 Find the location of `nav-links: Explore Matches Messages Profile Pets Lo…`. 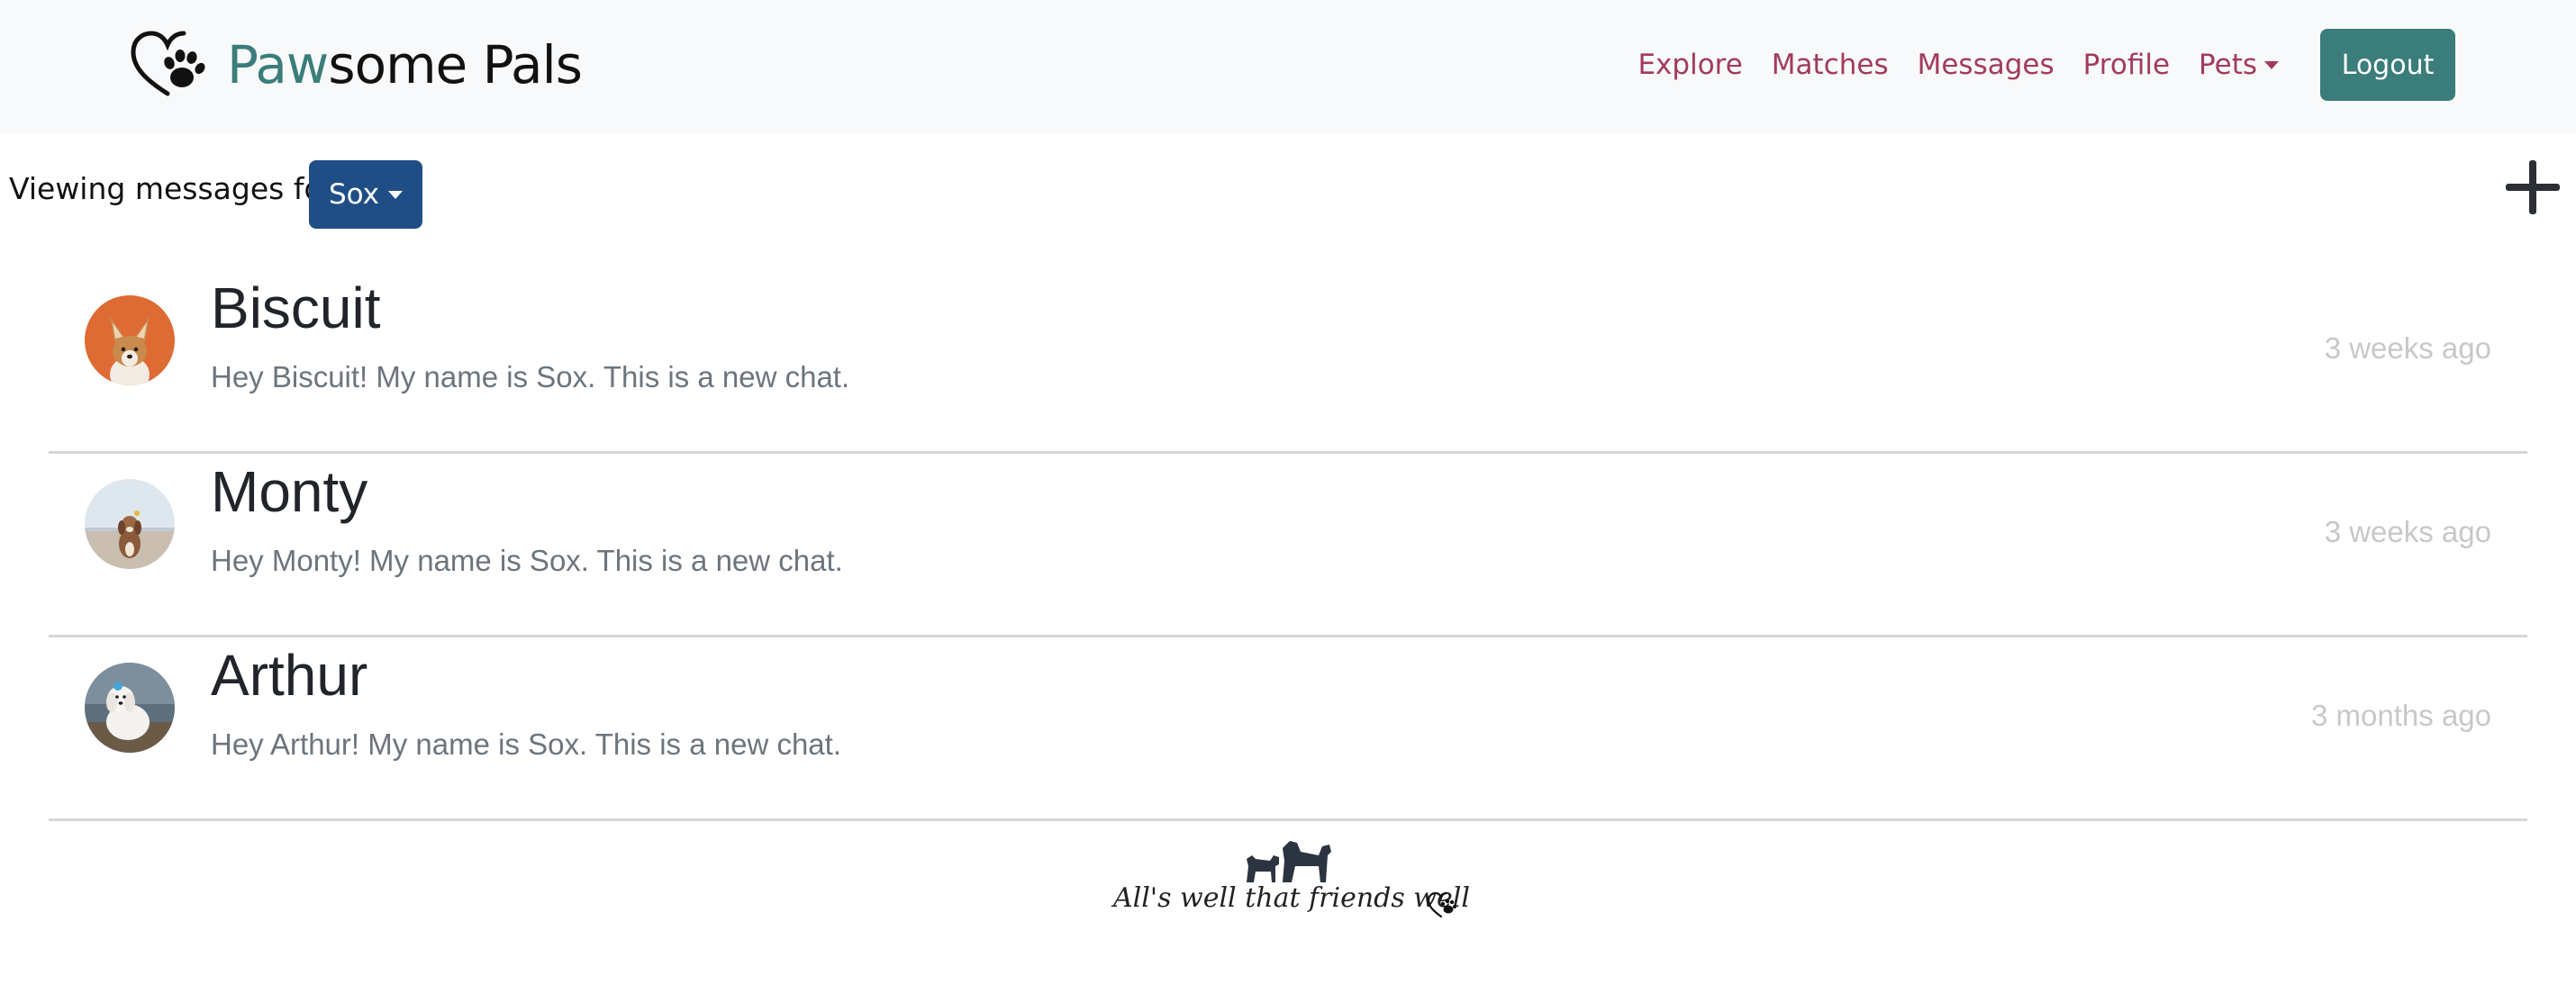

nav-links: Explore Matches Messages Profile Pets Lo… is located at coordinates (2046, 65).